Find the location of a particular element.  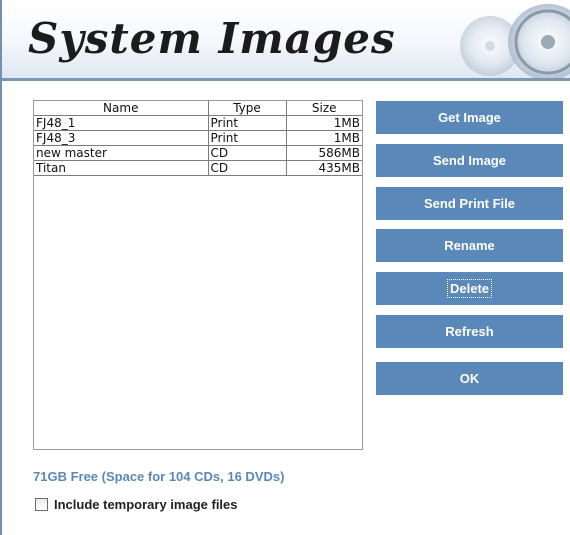

table-row: FJ48_1 Print 1MB is located at coordinates (198, 123).